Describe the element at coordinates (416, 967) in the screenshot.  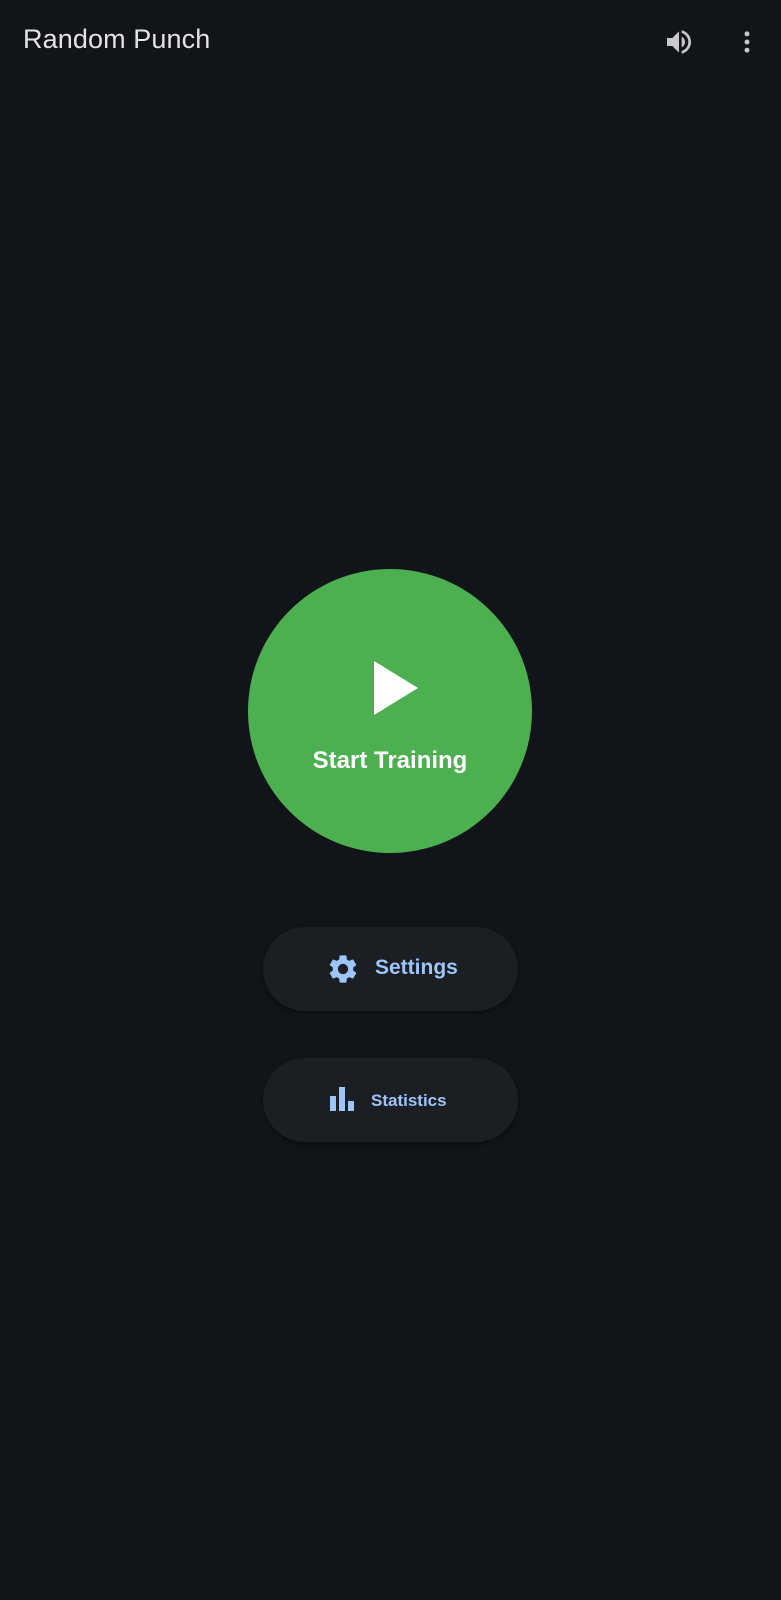
I see `settings-label: Settings` at that location.